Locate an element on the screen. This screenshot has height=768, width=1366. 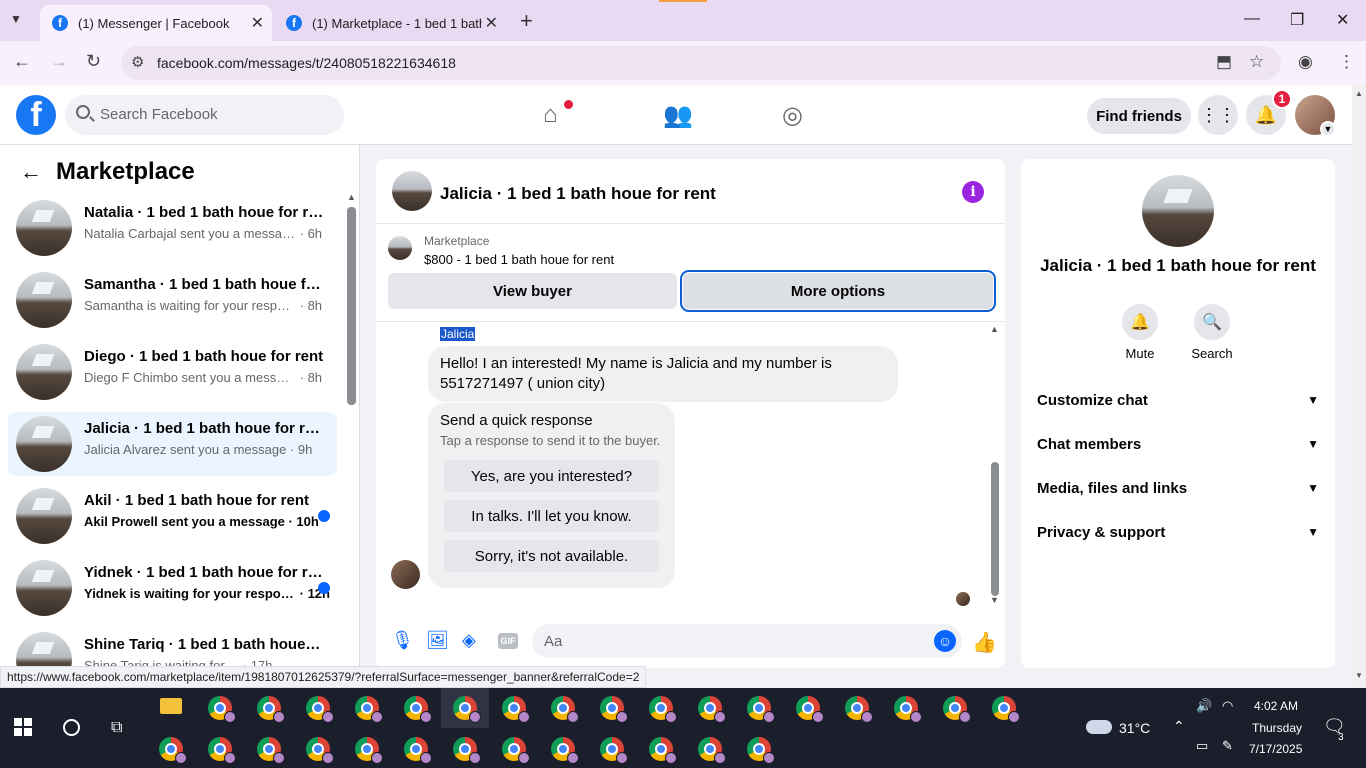
reload-icon: ↻ is located at coordinates (93, 61).